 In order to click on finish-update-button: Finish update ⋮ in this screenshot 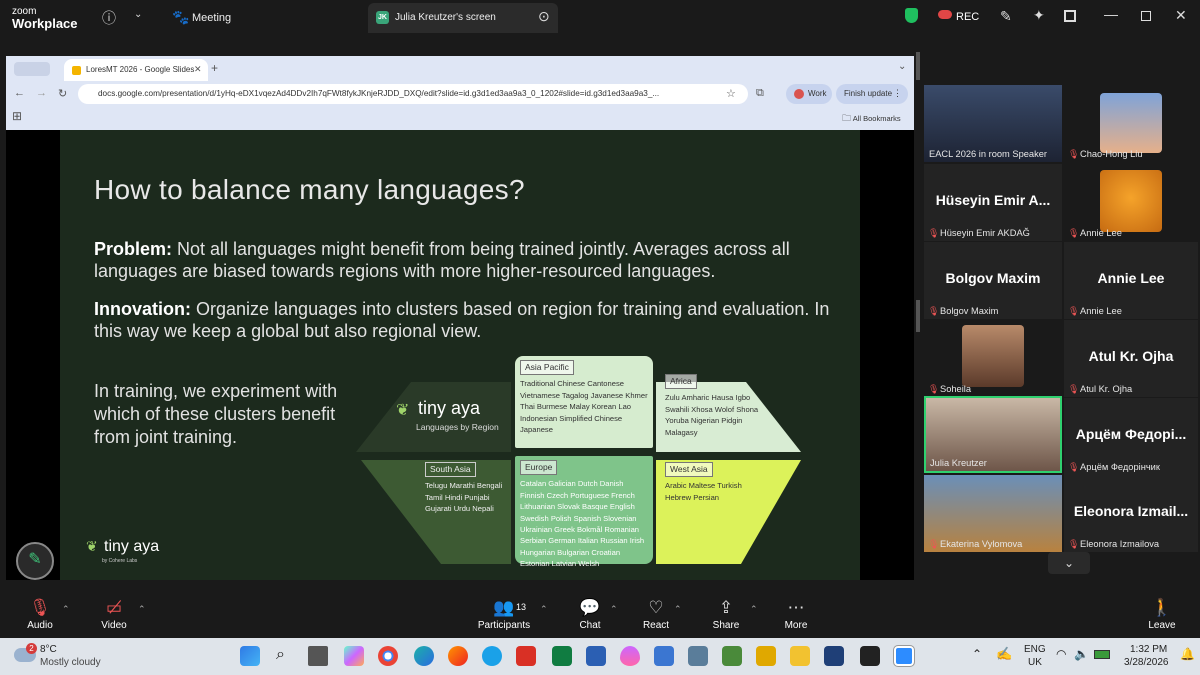, I will do `click(872, 94)`.